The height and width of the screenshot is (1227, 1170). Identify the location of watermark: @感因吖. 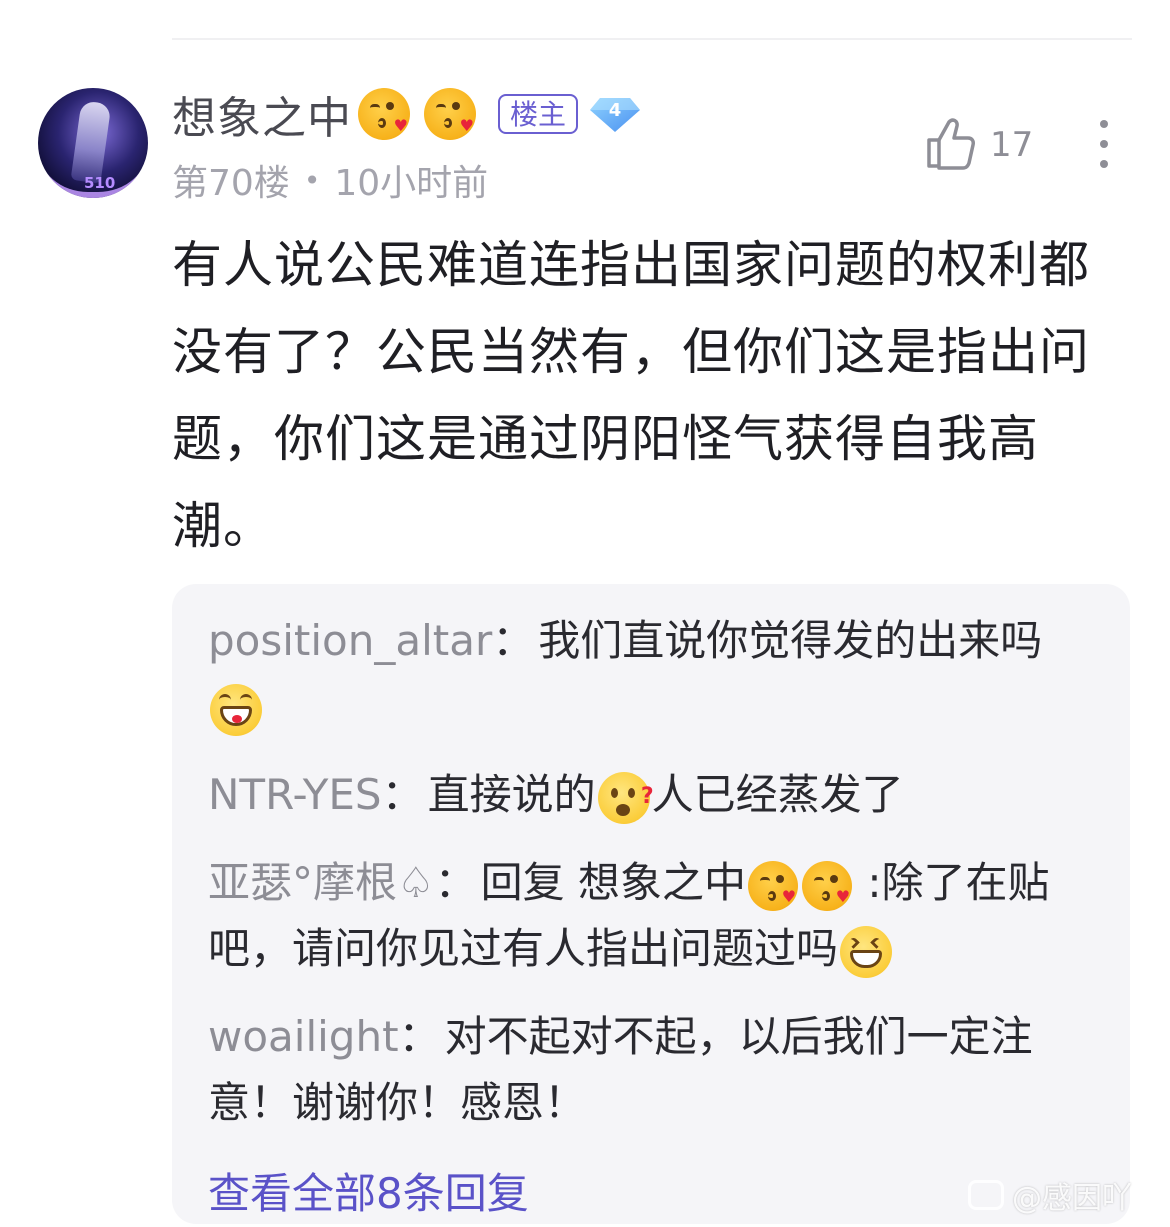
(1050, 1195).